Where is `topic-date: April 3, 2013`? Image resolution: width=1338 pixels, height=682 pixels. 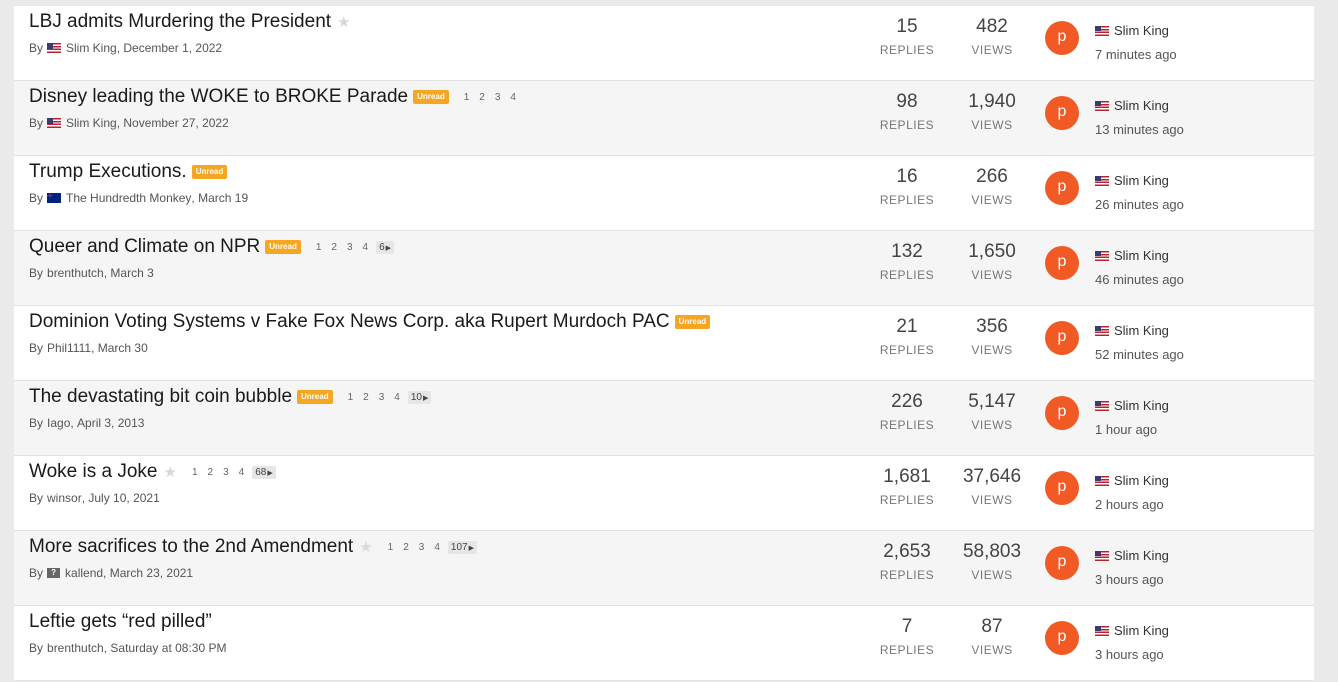
topic-date: April 3, 2013 is located at coordinates (111, 423).